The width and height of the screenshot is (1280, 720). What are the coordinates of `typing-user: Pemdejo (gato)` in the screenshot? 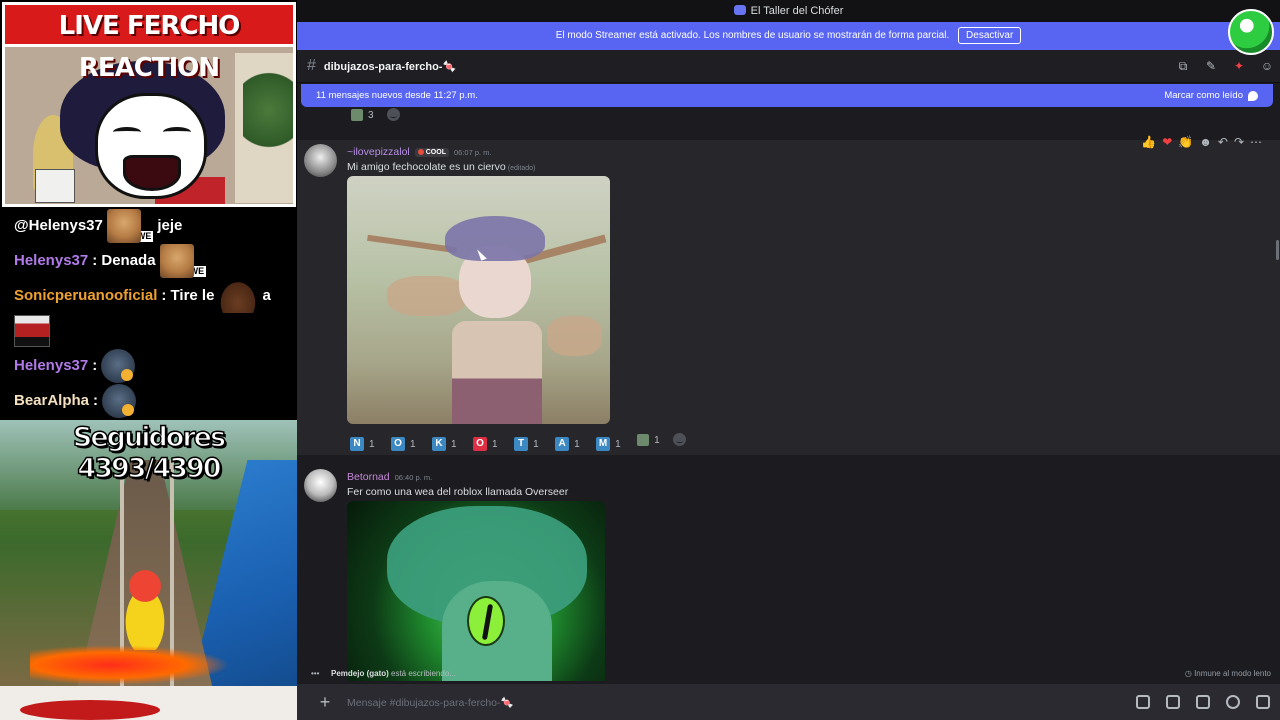 It's located at (360, 673).